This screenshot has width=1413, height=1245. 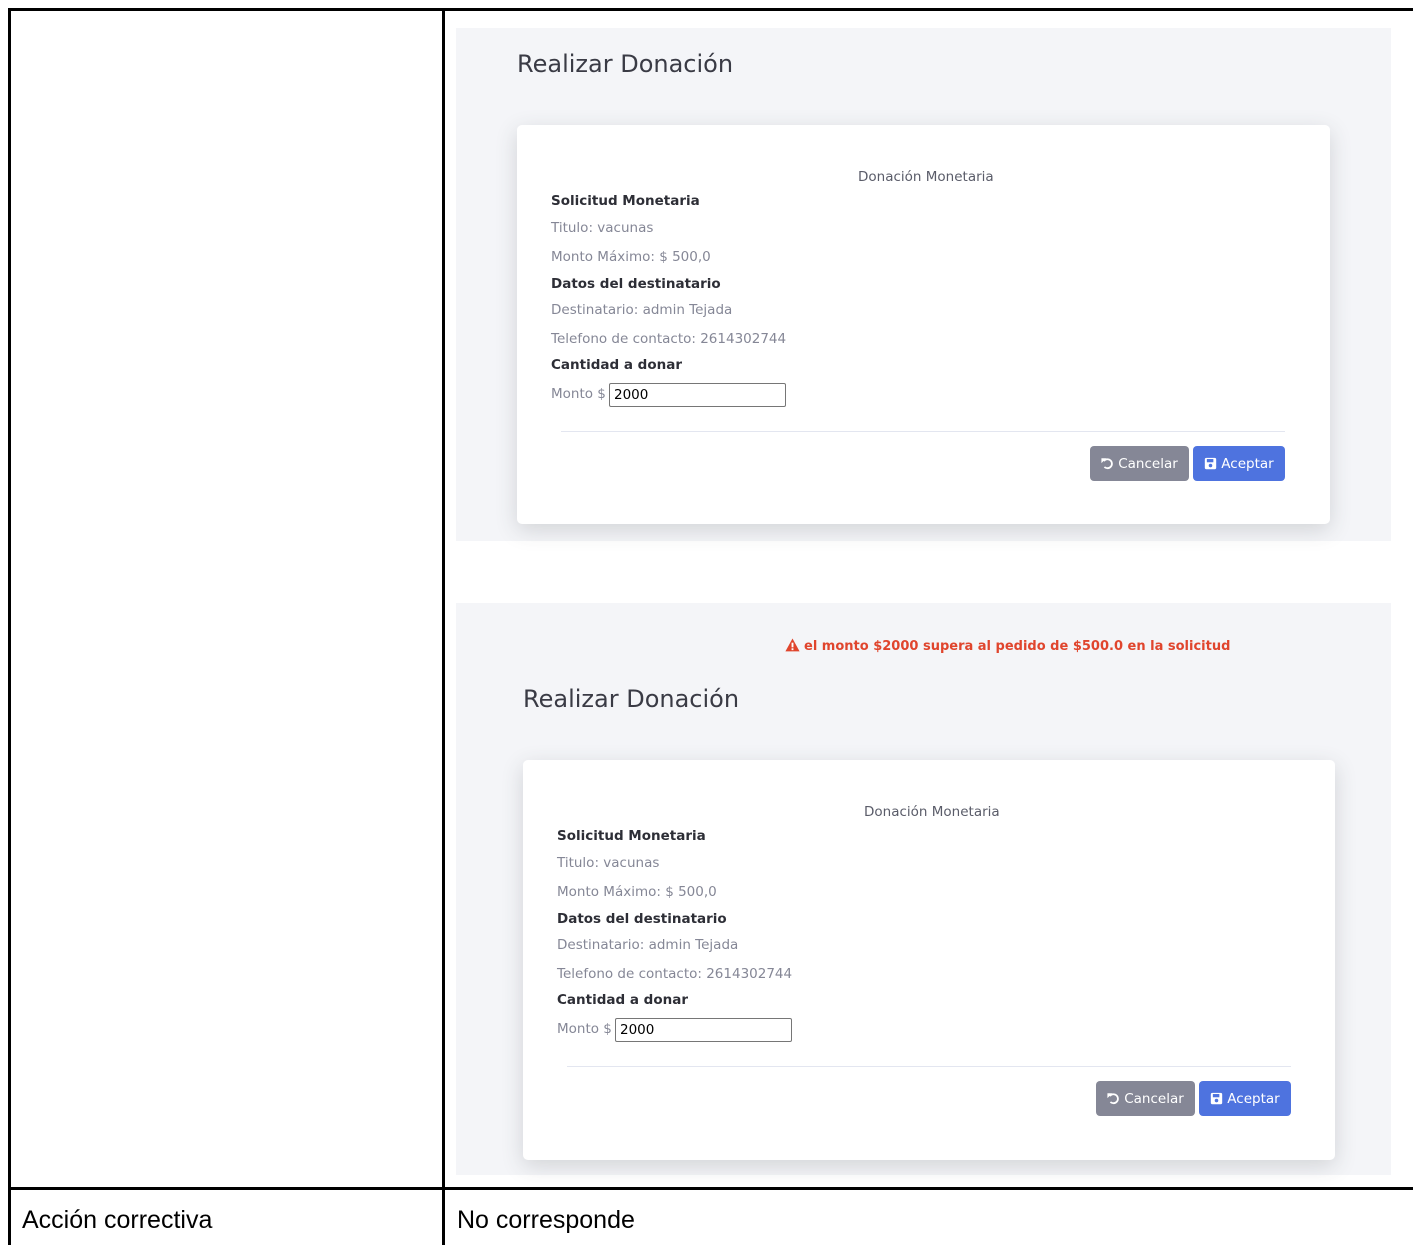 What do you see at coordinates (546, 1220) in the screenshot?
I see `corrective-action-value: No corresponde` at bounding box center [546, 1220].